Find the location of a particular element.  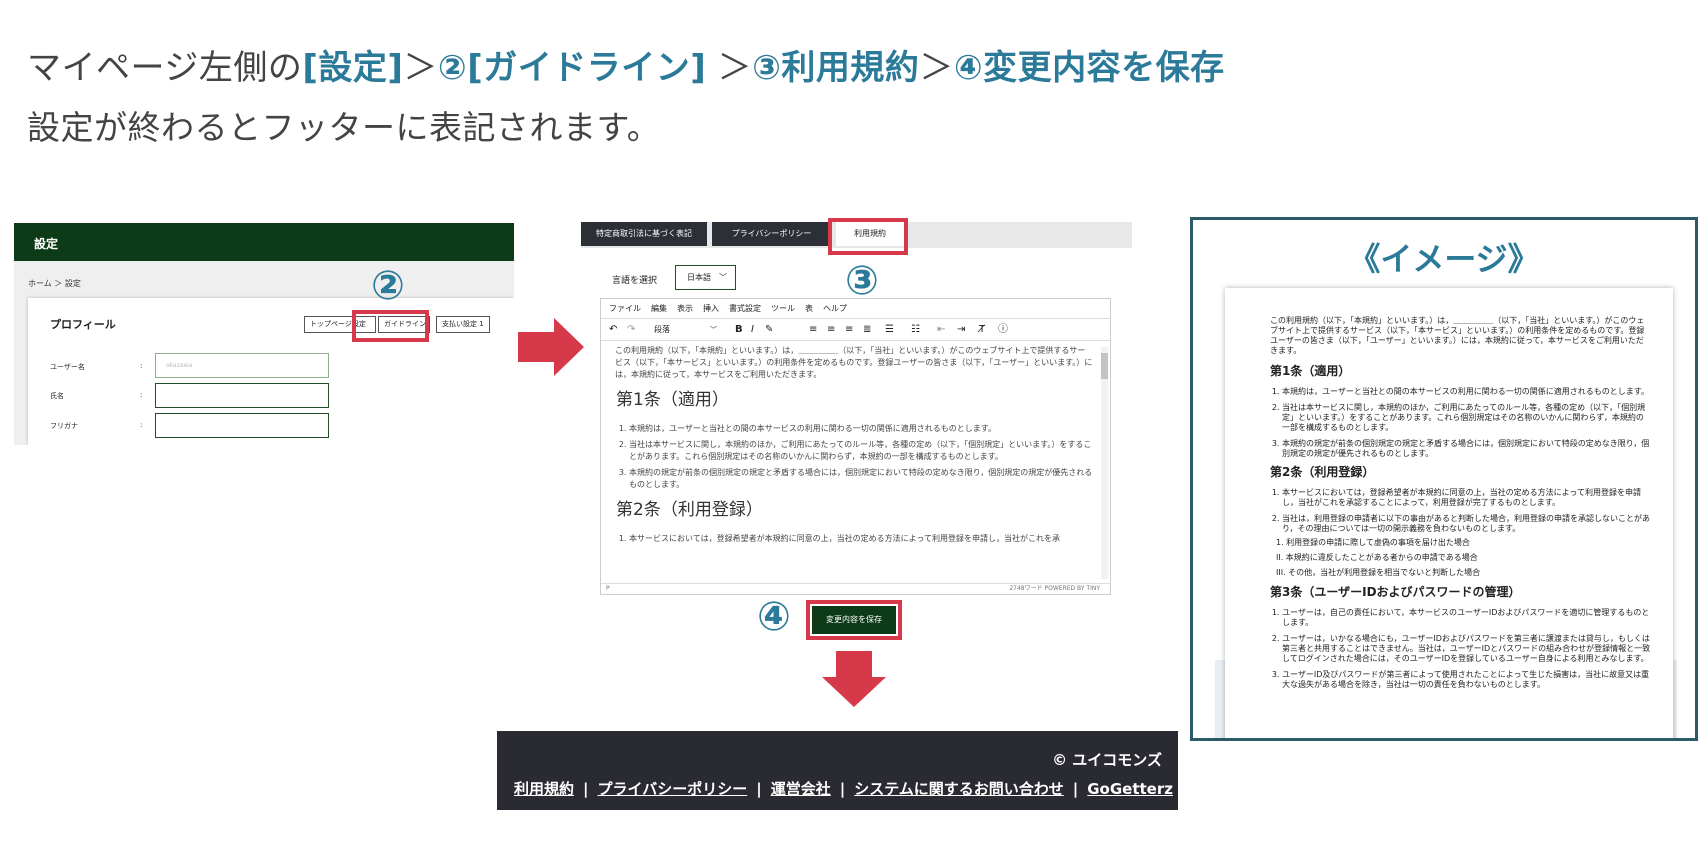

profile-title: プロフィール is located at coordinates (83, 324).